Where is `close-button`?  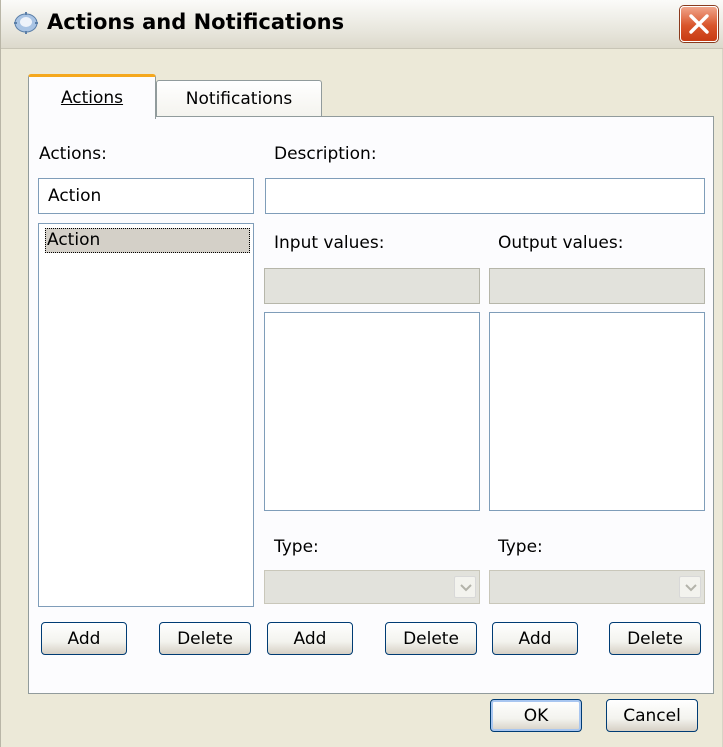 close-button is located at coordinates (699, 24).